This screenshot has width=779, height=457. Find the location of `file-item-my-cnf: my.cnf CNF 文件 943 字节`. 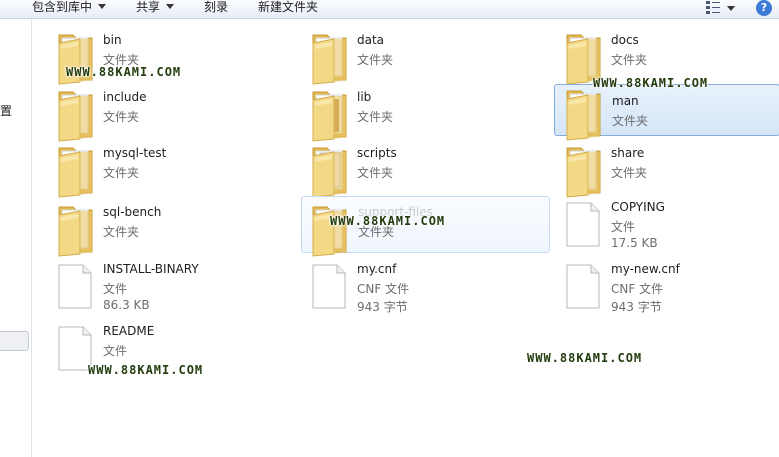

file-item-my-cnf: my.cnf CNF 文件 943 字节 is located at coordinates (429, 288).